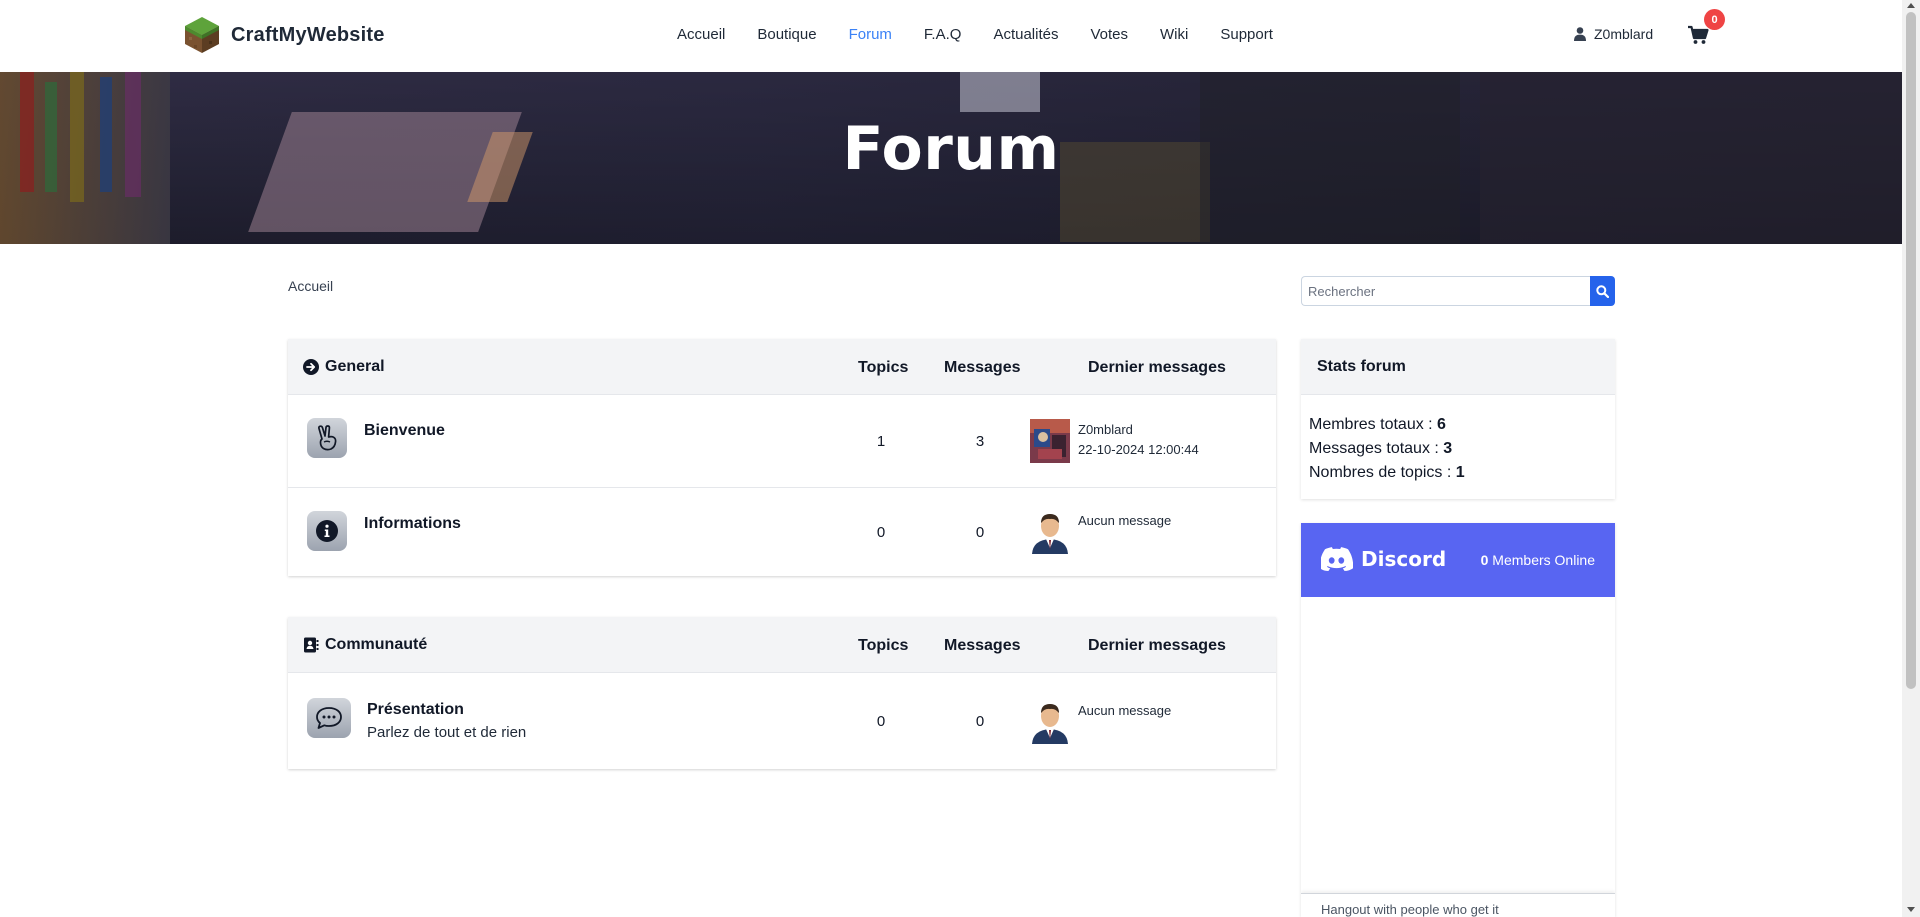 The image size is (1920, 917). What do you see at coordinates (447, 732) in the screenshot?
I see `forum-description: Parlez de tout et de rien` at bounding box center [447, 732].